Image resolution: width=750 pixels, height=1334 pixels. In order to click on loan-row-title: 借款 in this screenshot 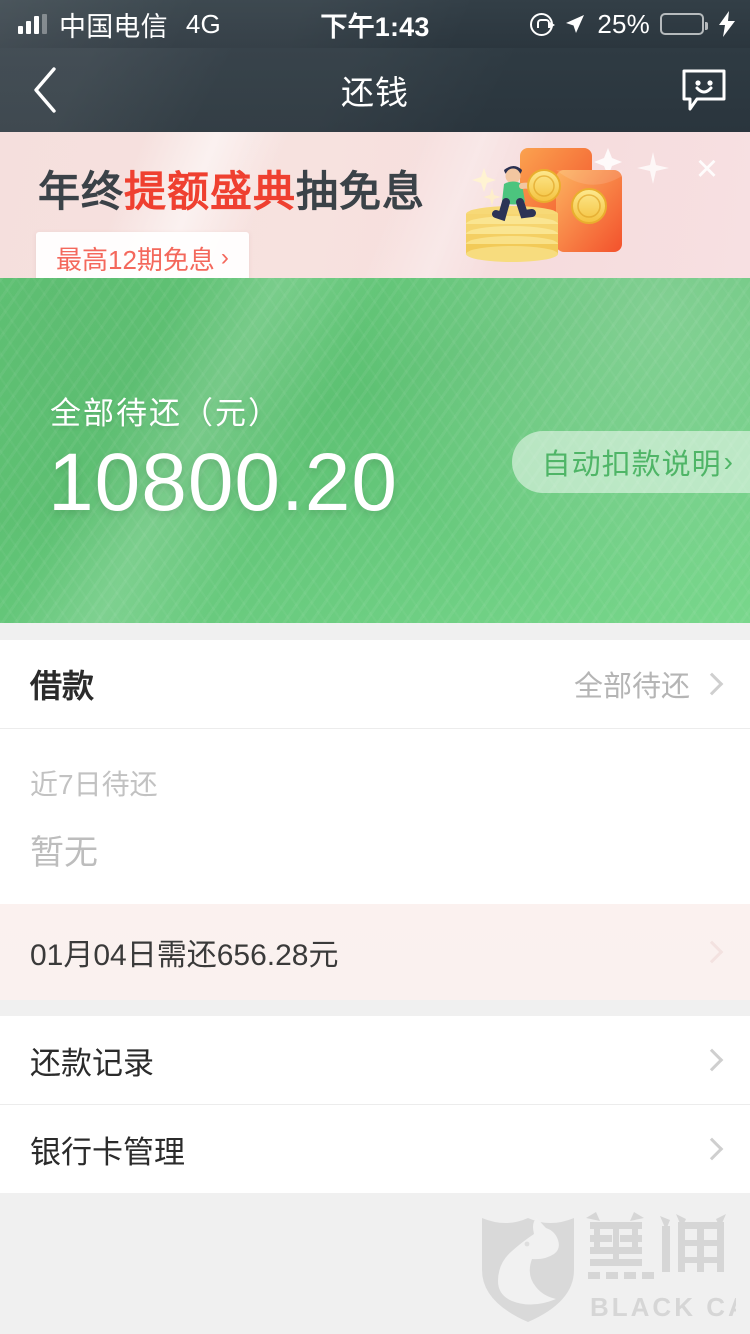, I will do `click(62, 686)`.